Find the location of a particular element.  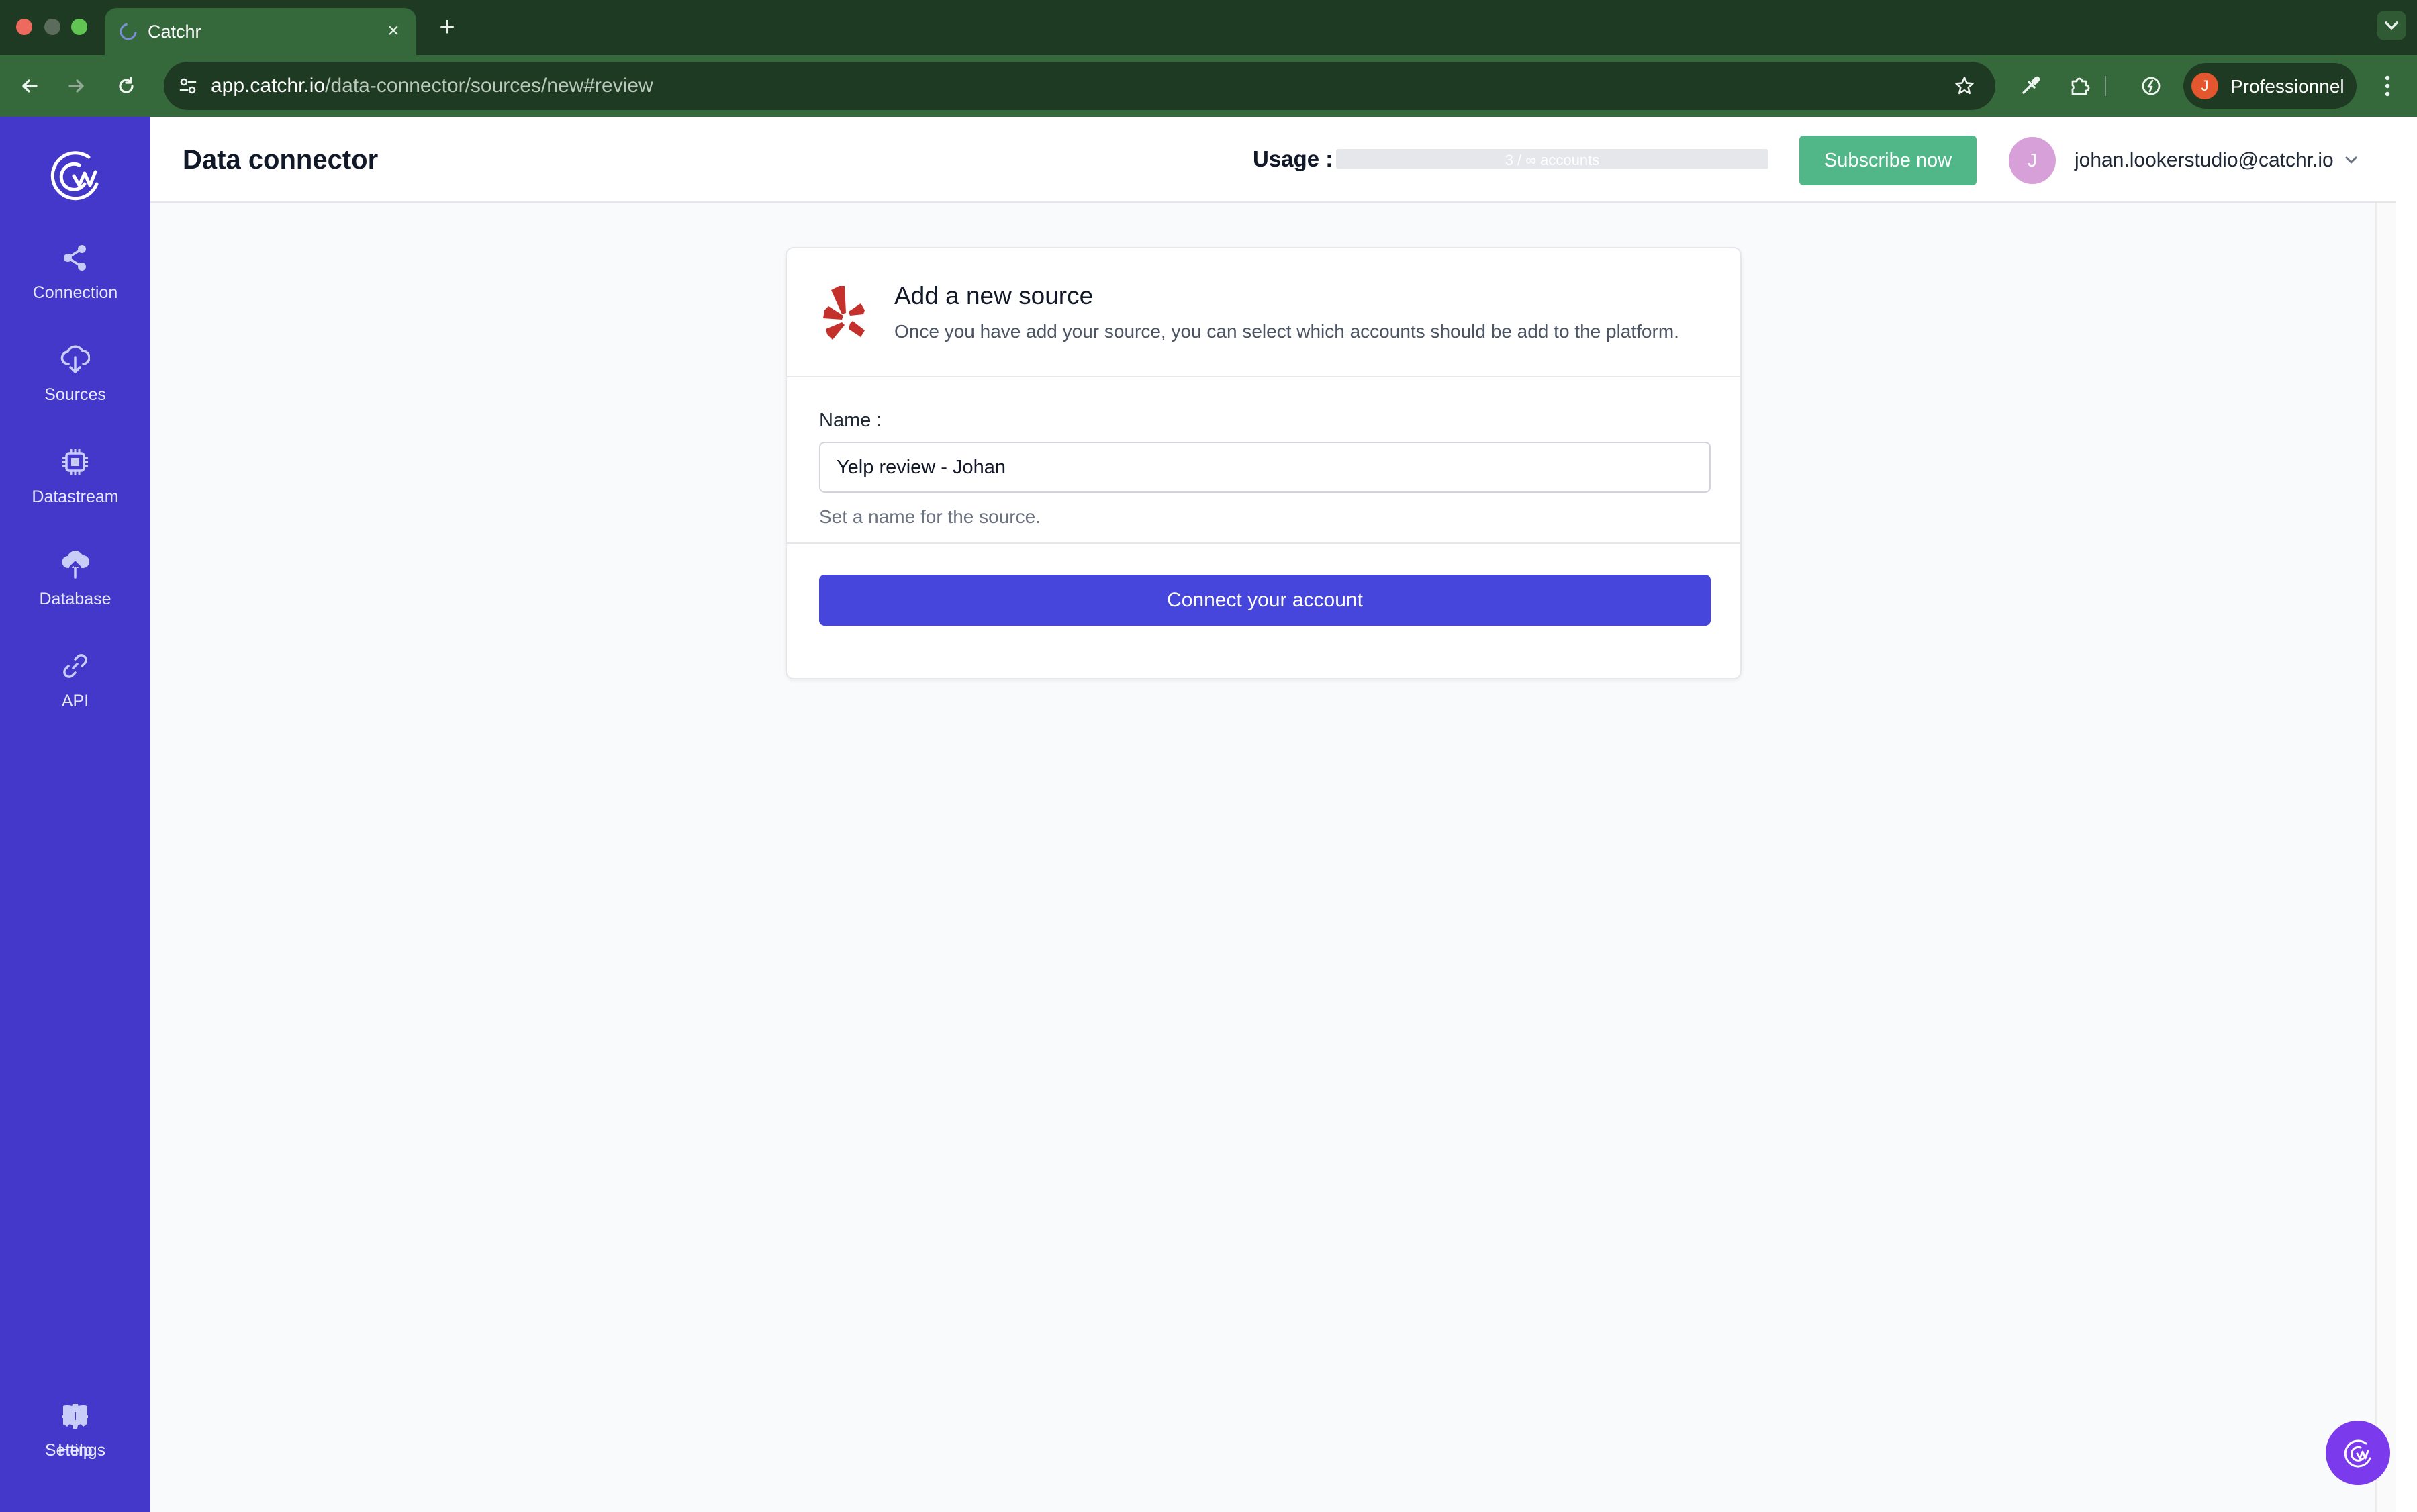

catchr-chat-icon is located at coordinates (2357, 1453).